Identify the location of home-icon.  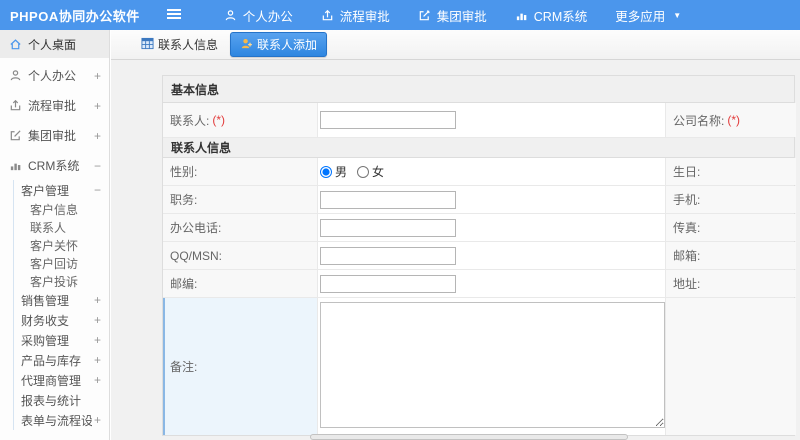
(15, 44).